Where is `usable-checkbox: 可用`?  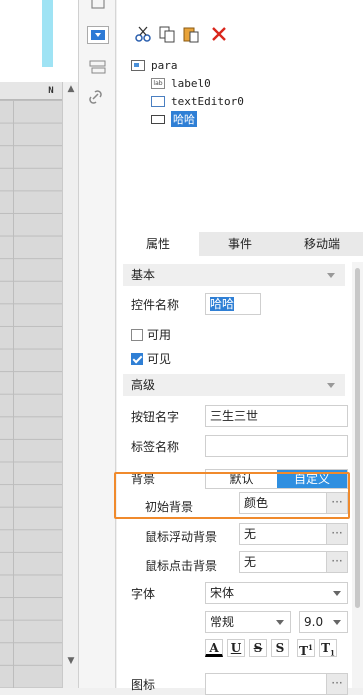 usable-checkbox: 可用 is located at coordinates (151, 334).